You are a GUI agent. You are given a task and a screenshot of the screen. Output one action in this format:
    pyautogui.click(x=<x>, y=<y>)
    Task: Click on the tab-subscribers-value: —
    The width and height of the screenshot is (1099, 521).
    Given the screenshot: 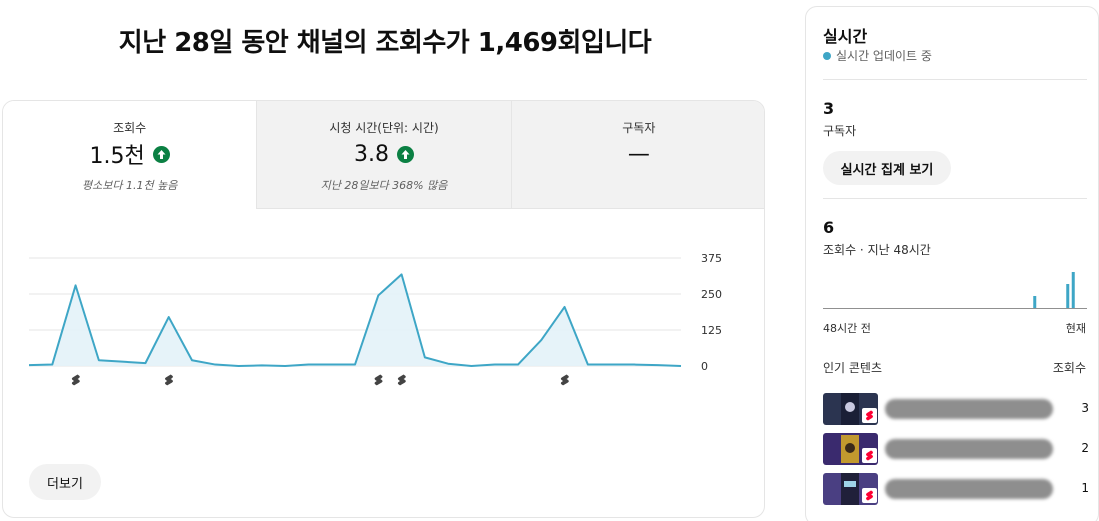 What is the action you would take?
    pyautogui.click(x=638, y=154)
    